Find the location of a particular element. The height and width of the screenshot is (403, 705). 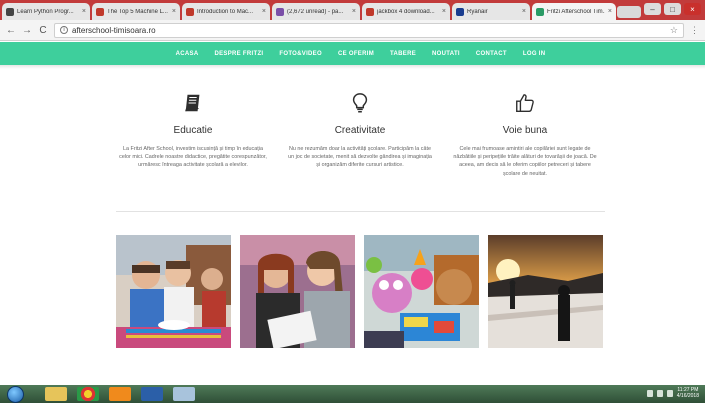

feature-title: Creativitate is located at coordinates (360, 130).